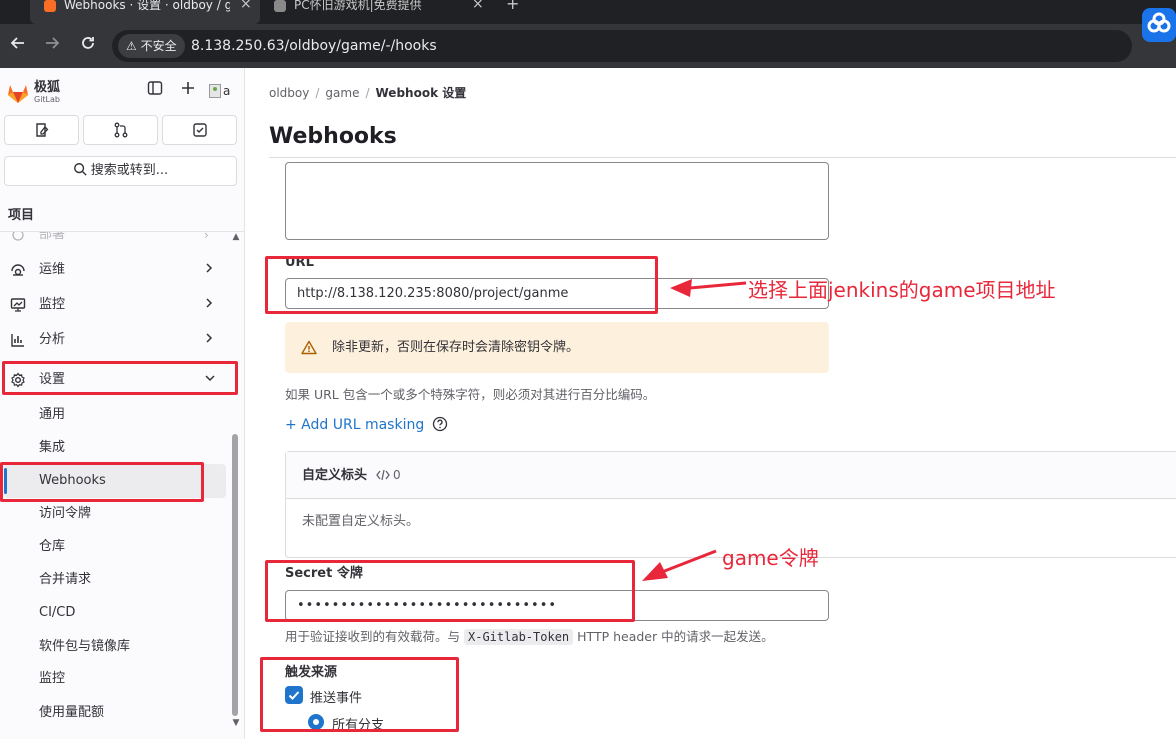 The width and height of the screenshot is (1176, 739). I want to click on browser-toolbar: ⚠ 不安全 8.138.250.63/oldboy/game/-/hooks, so click(588, 38).